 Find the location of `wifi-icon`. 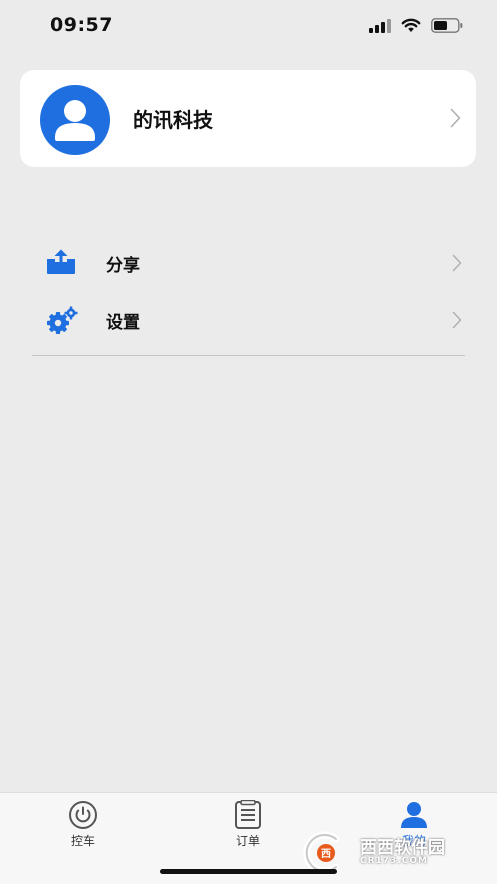

wifi-icon is located at coordinates (411, 25).